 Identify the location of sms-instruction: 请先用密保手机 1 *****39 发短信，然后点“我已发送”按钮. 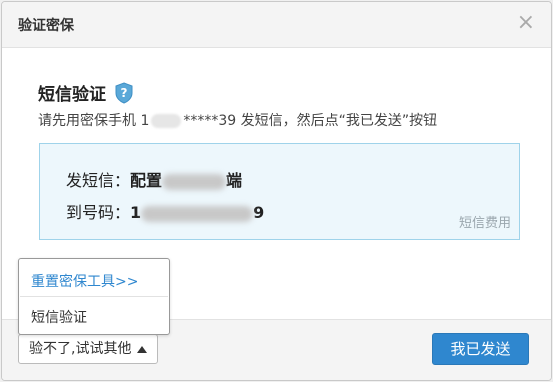
(237, 120).